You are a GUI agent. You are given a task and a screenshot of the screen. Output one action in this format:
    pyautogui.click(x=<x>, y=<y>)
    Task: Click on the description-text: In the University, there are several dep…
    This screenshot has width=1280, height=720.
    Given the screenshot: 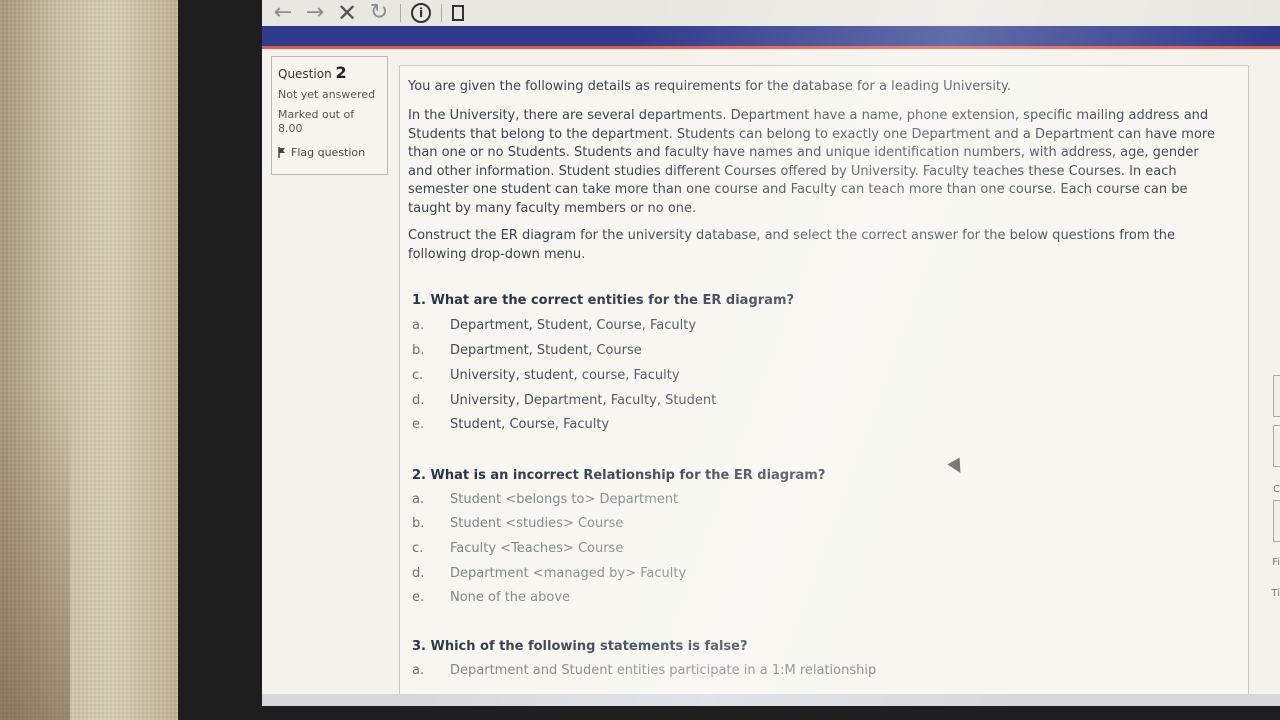 What is the action you would take?
    pyautogui.click(x=811, y=162)
    